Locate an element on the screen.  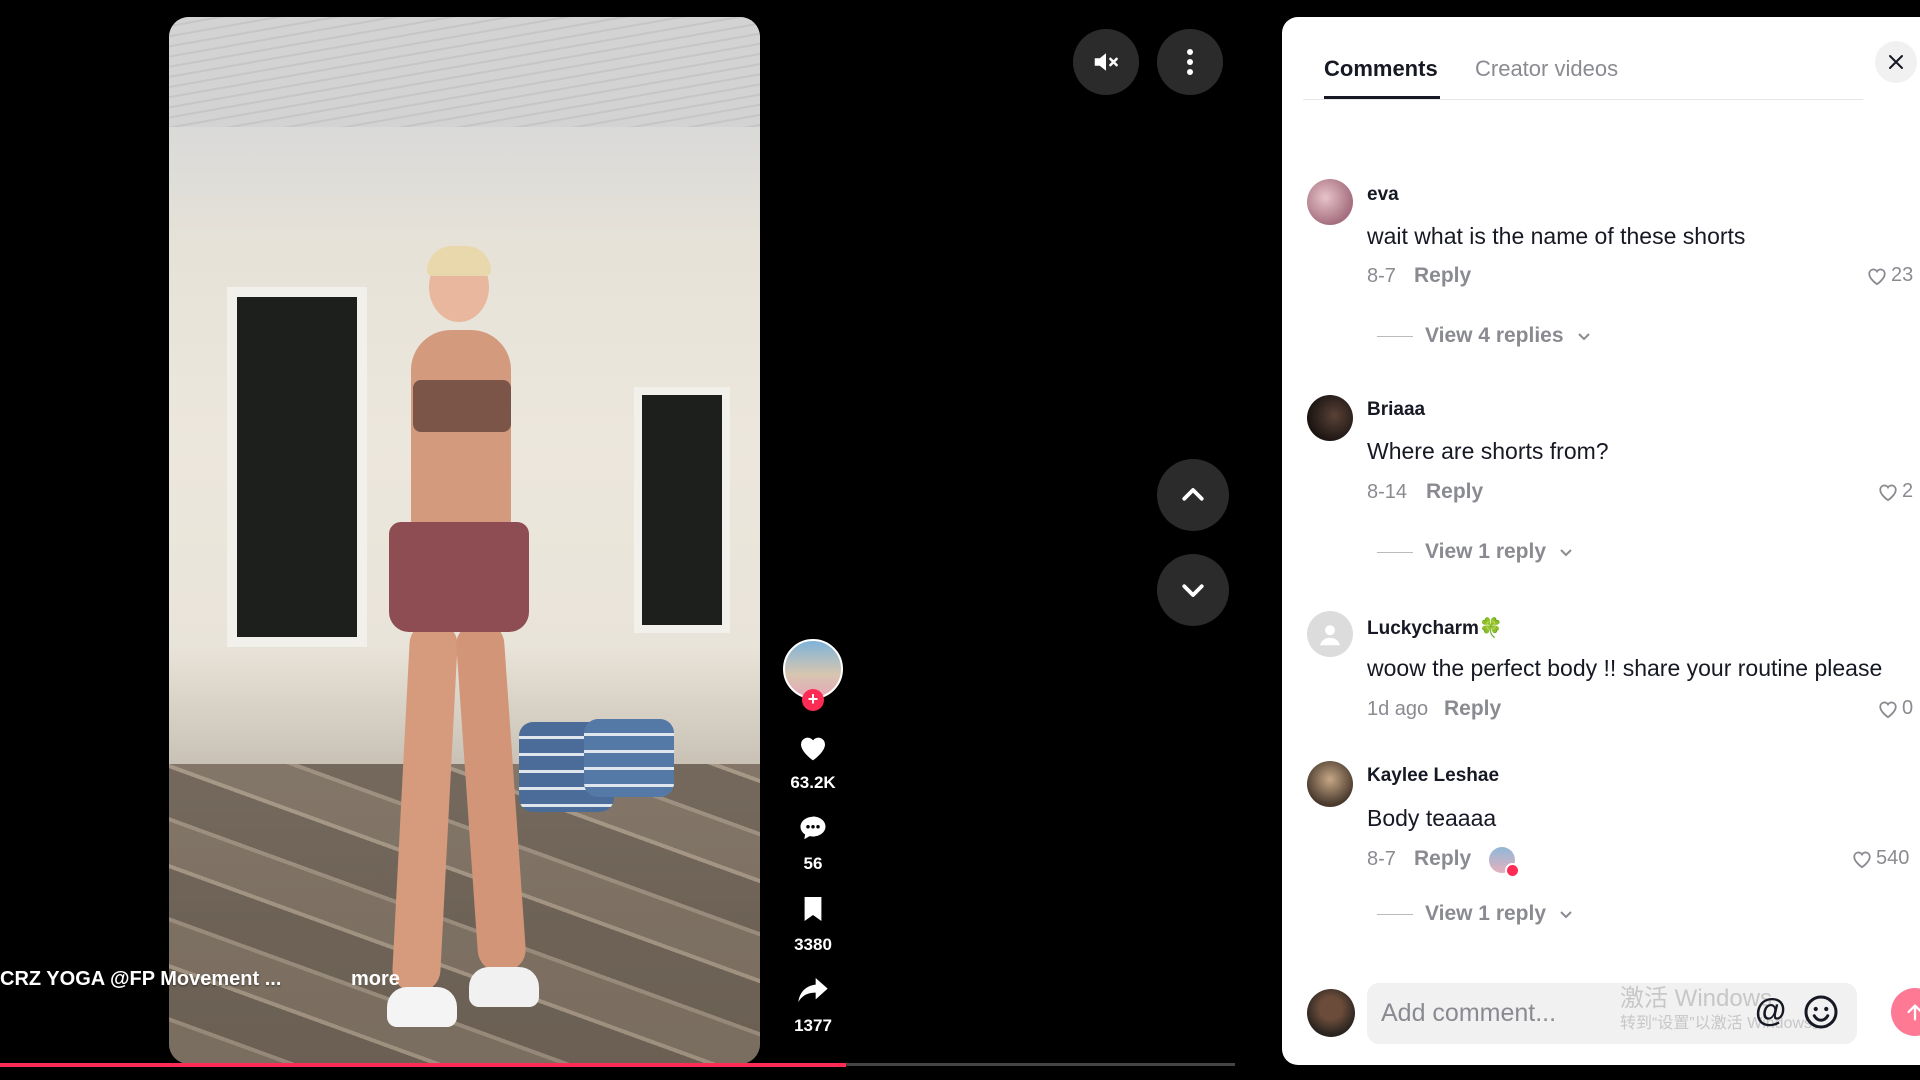
mute-button is located at coordinates (1106, 62).